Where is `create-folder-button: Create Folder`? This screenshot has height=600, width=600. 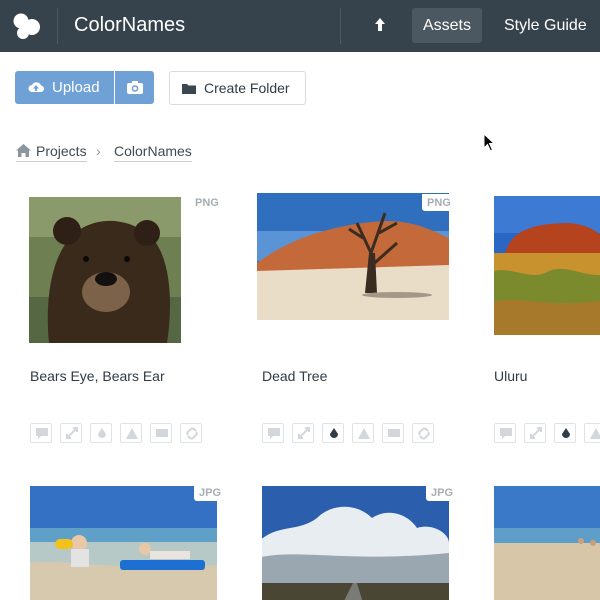 create-folder-button: Create Folder is located at coordinates (237, 88).